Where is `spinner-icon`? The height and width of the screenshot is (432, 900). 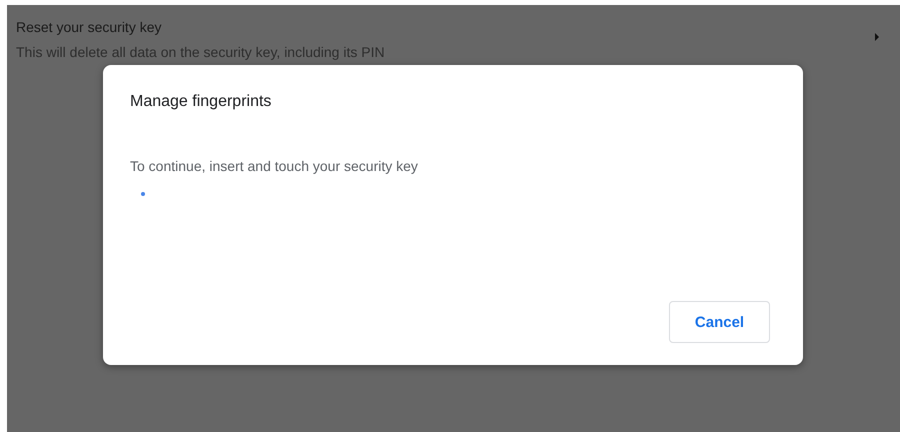 spinner-icon is located at coordinates (143, 194).